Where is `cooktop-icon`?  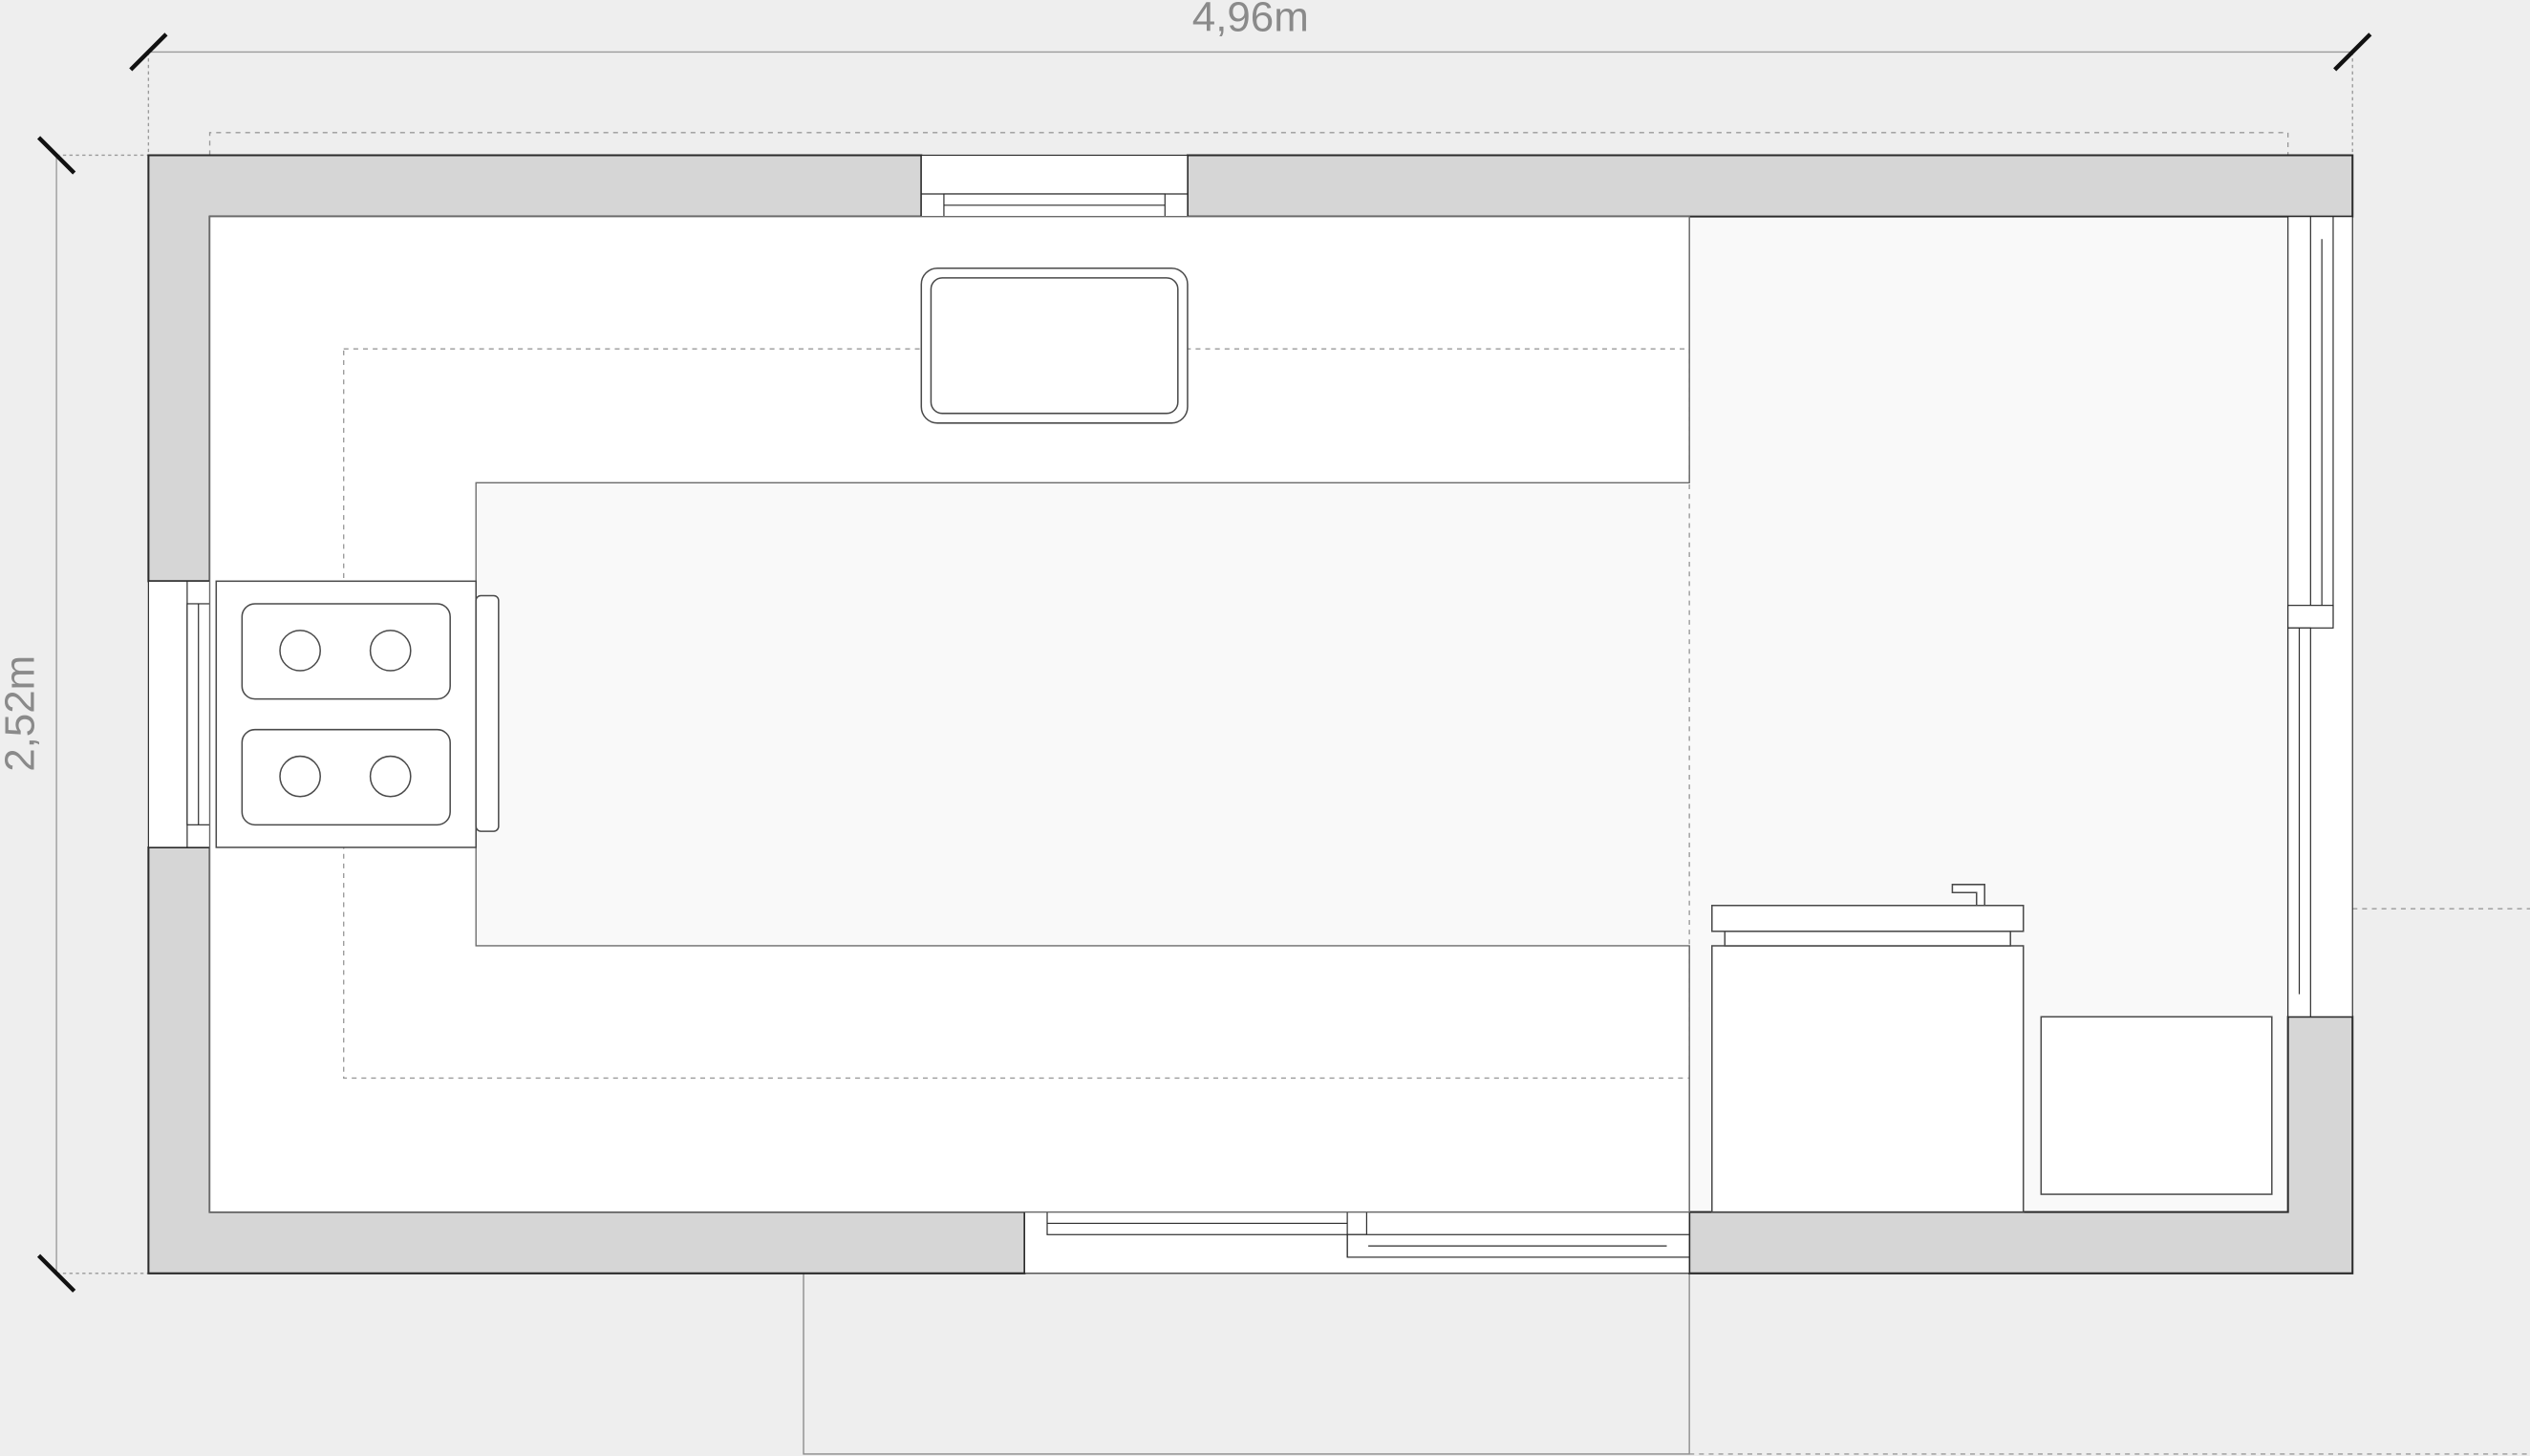 cooktop-icon is located at coordinates (357, 714).